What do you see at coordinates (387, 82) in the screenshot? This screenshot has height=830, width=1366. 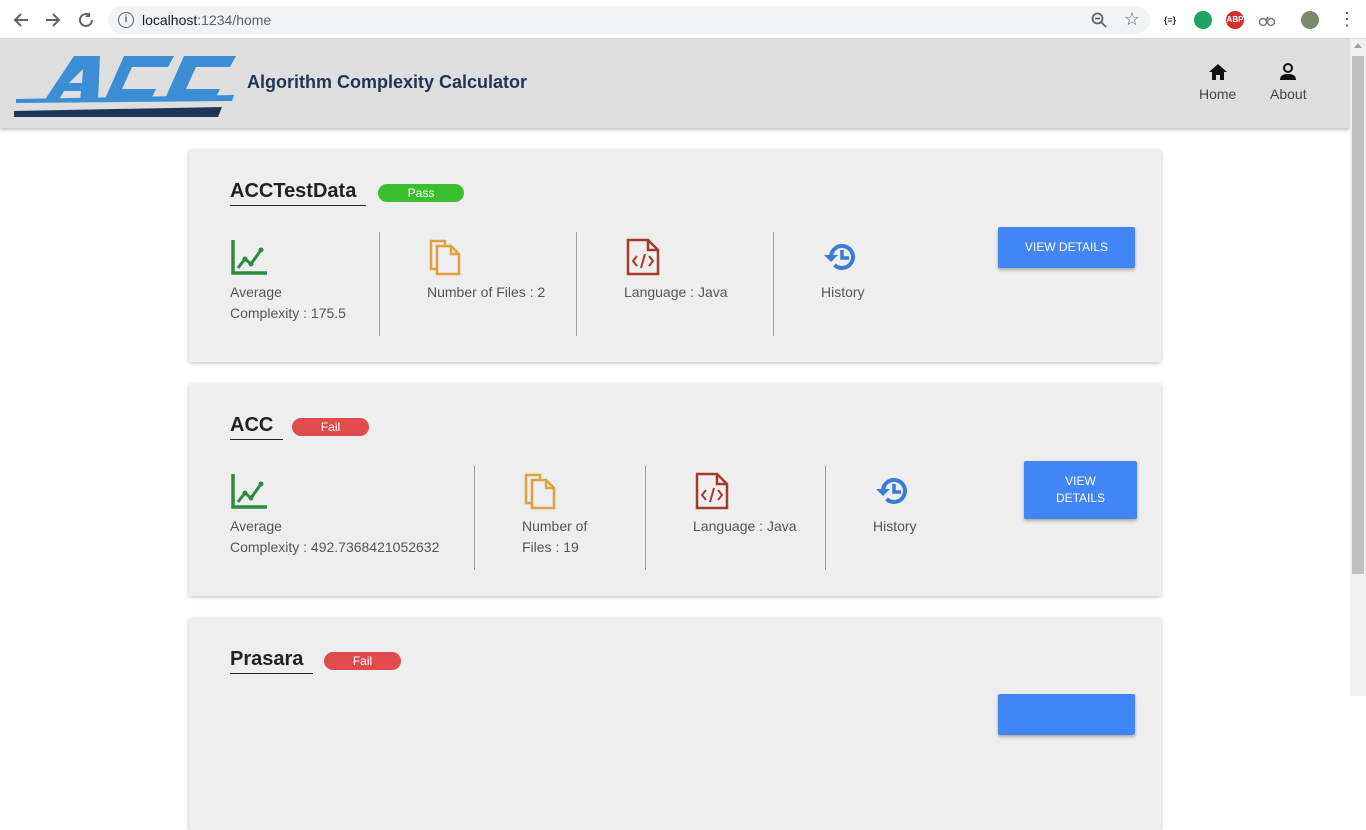 I see `app-title: Algorithm Complexity Calculator` at bounding box center [387, 82].